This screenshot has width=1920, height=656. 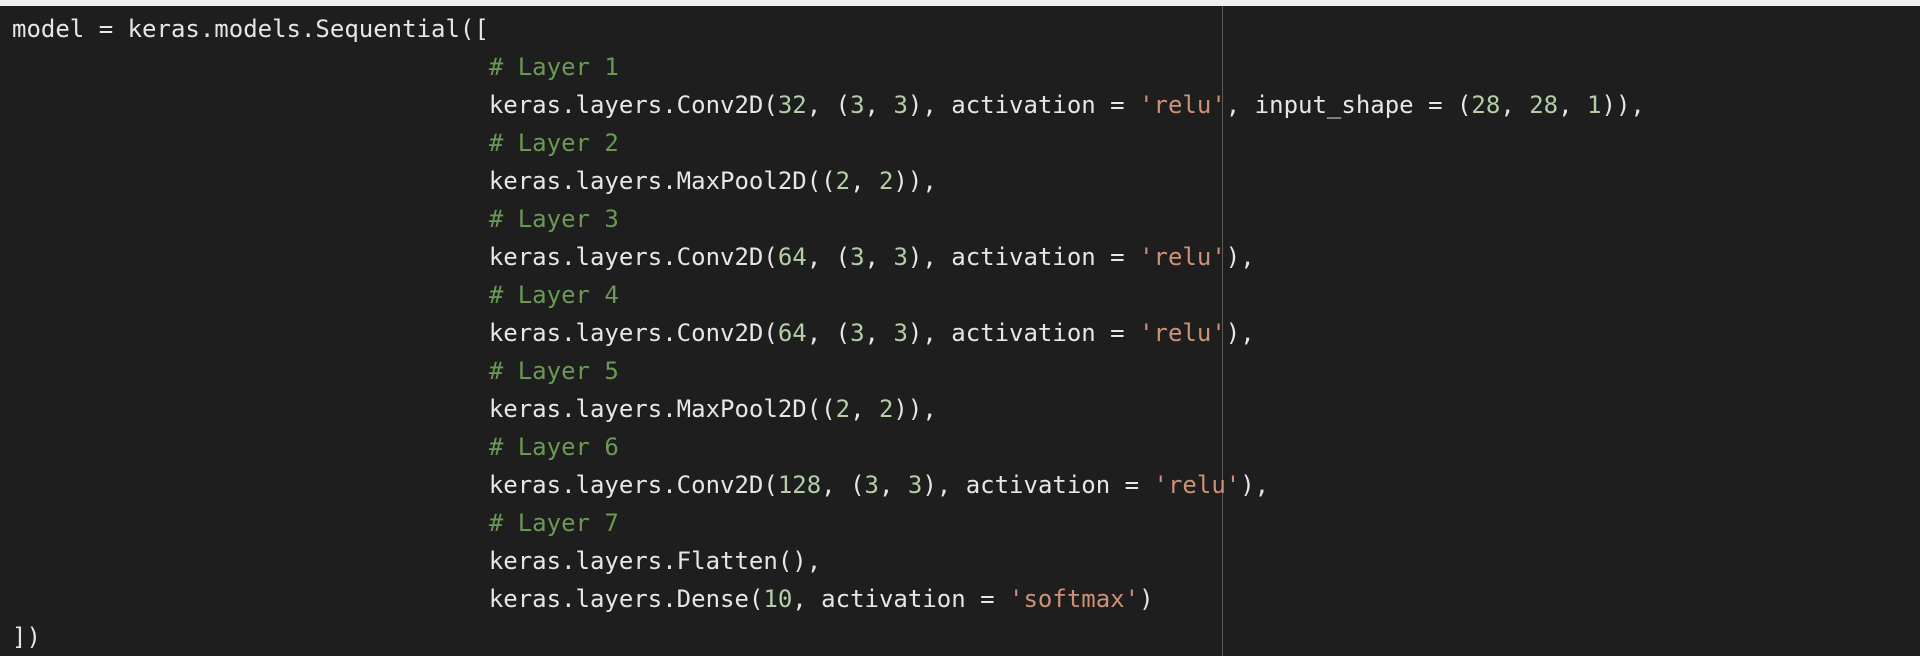 I want to click on code-line: # Layer 7, so click(x=828, y=523).